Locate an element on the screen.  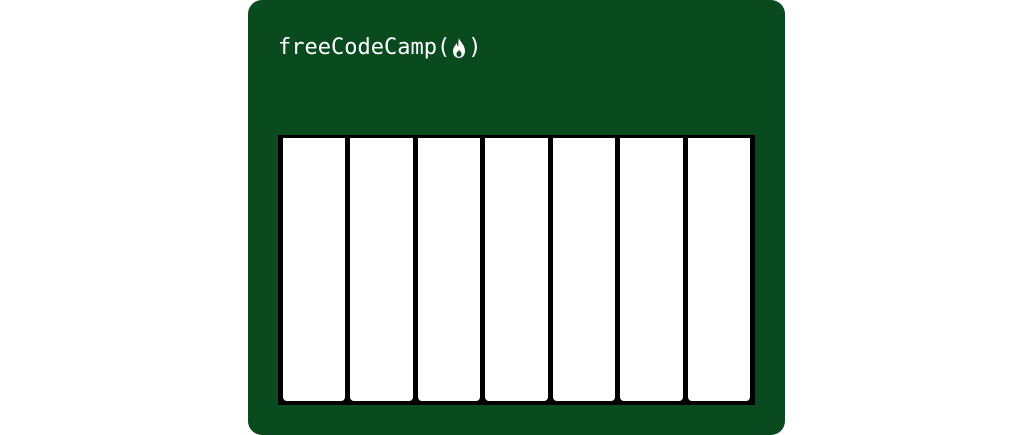
brand-close-paren: ) is located at coordinates (475, 47).